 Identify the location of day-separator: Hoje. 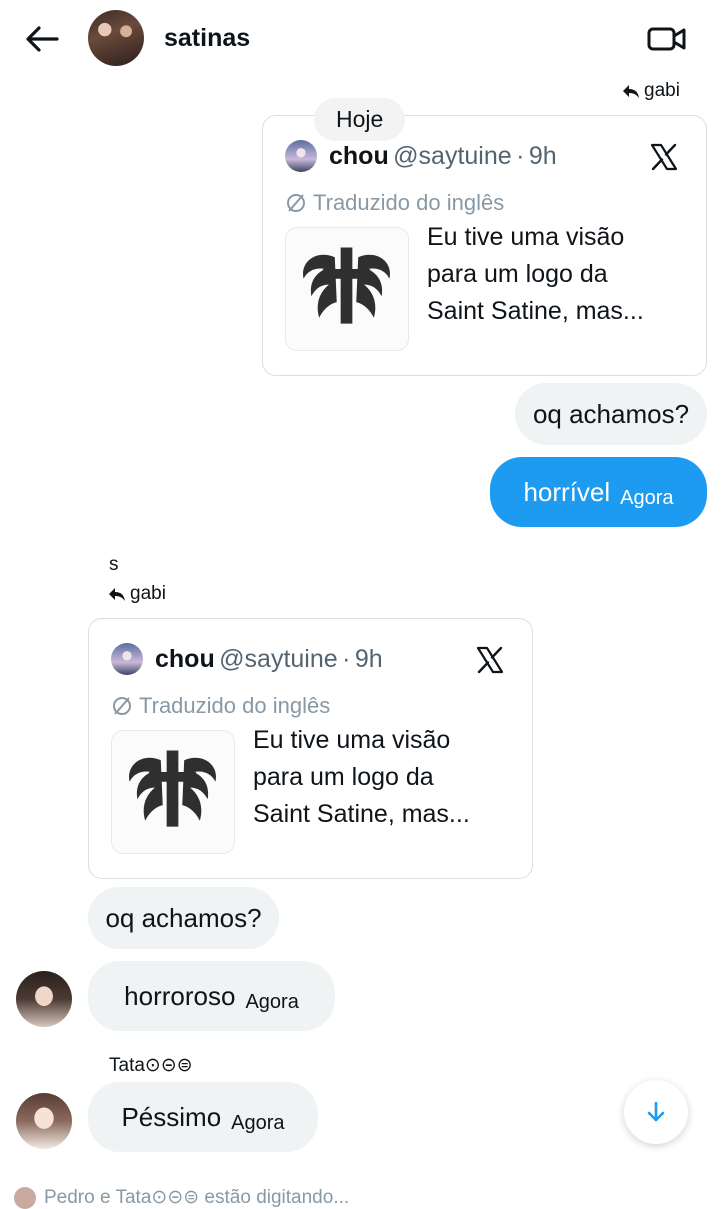
(360, 119).